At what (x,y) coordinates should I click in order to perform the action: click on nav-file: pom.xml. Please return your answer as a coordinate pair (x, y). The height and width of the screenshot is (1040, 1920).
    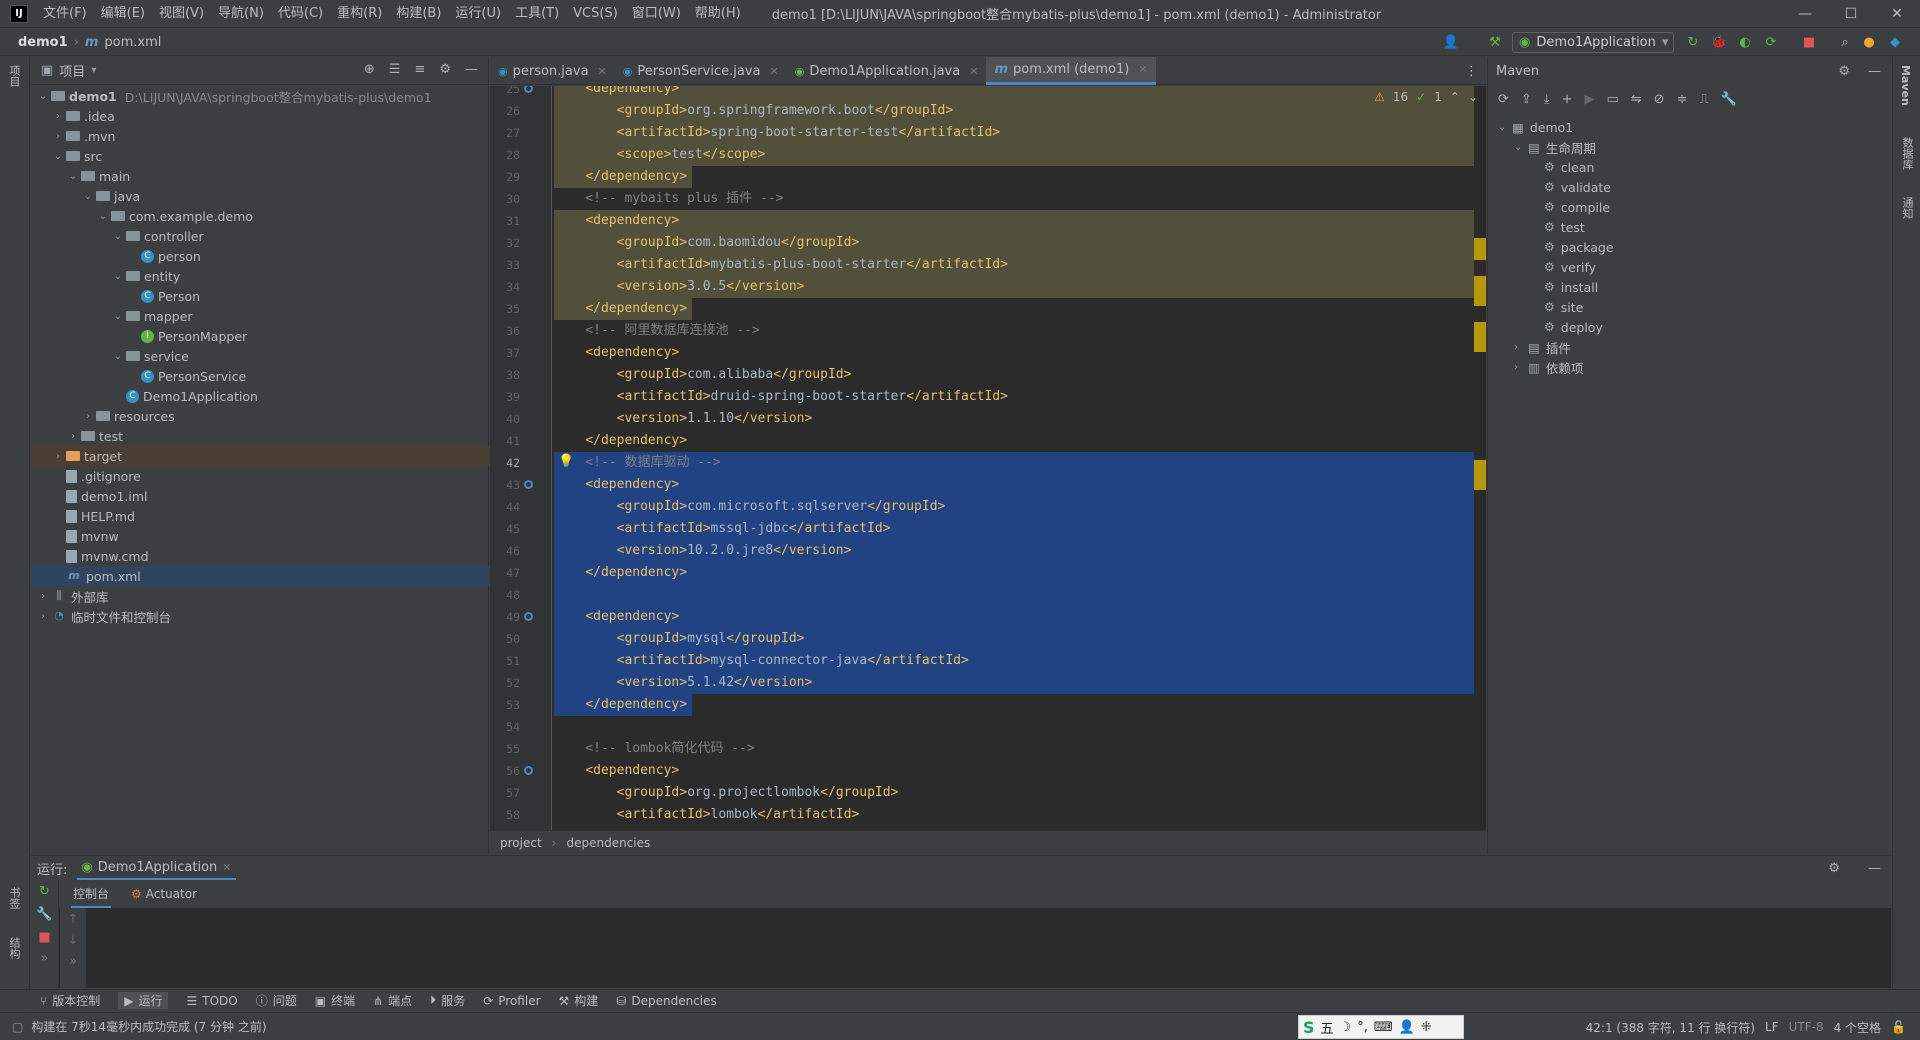
    Looking at the image, I should click on (132, 42).